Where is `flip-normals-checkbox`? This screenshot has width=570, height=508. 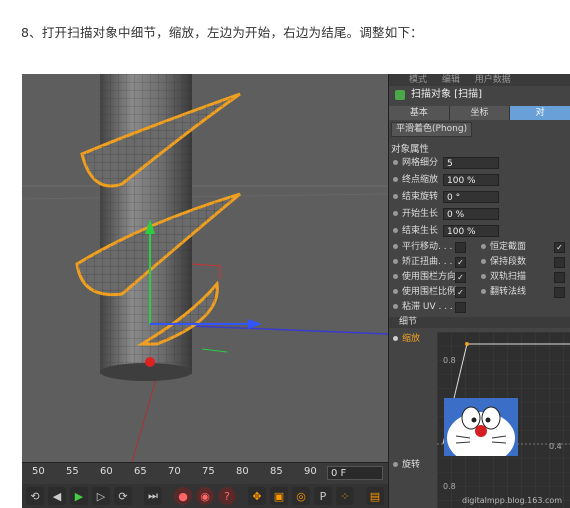
flip-normals-checkbox is located at coordinates (559, 292).